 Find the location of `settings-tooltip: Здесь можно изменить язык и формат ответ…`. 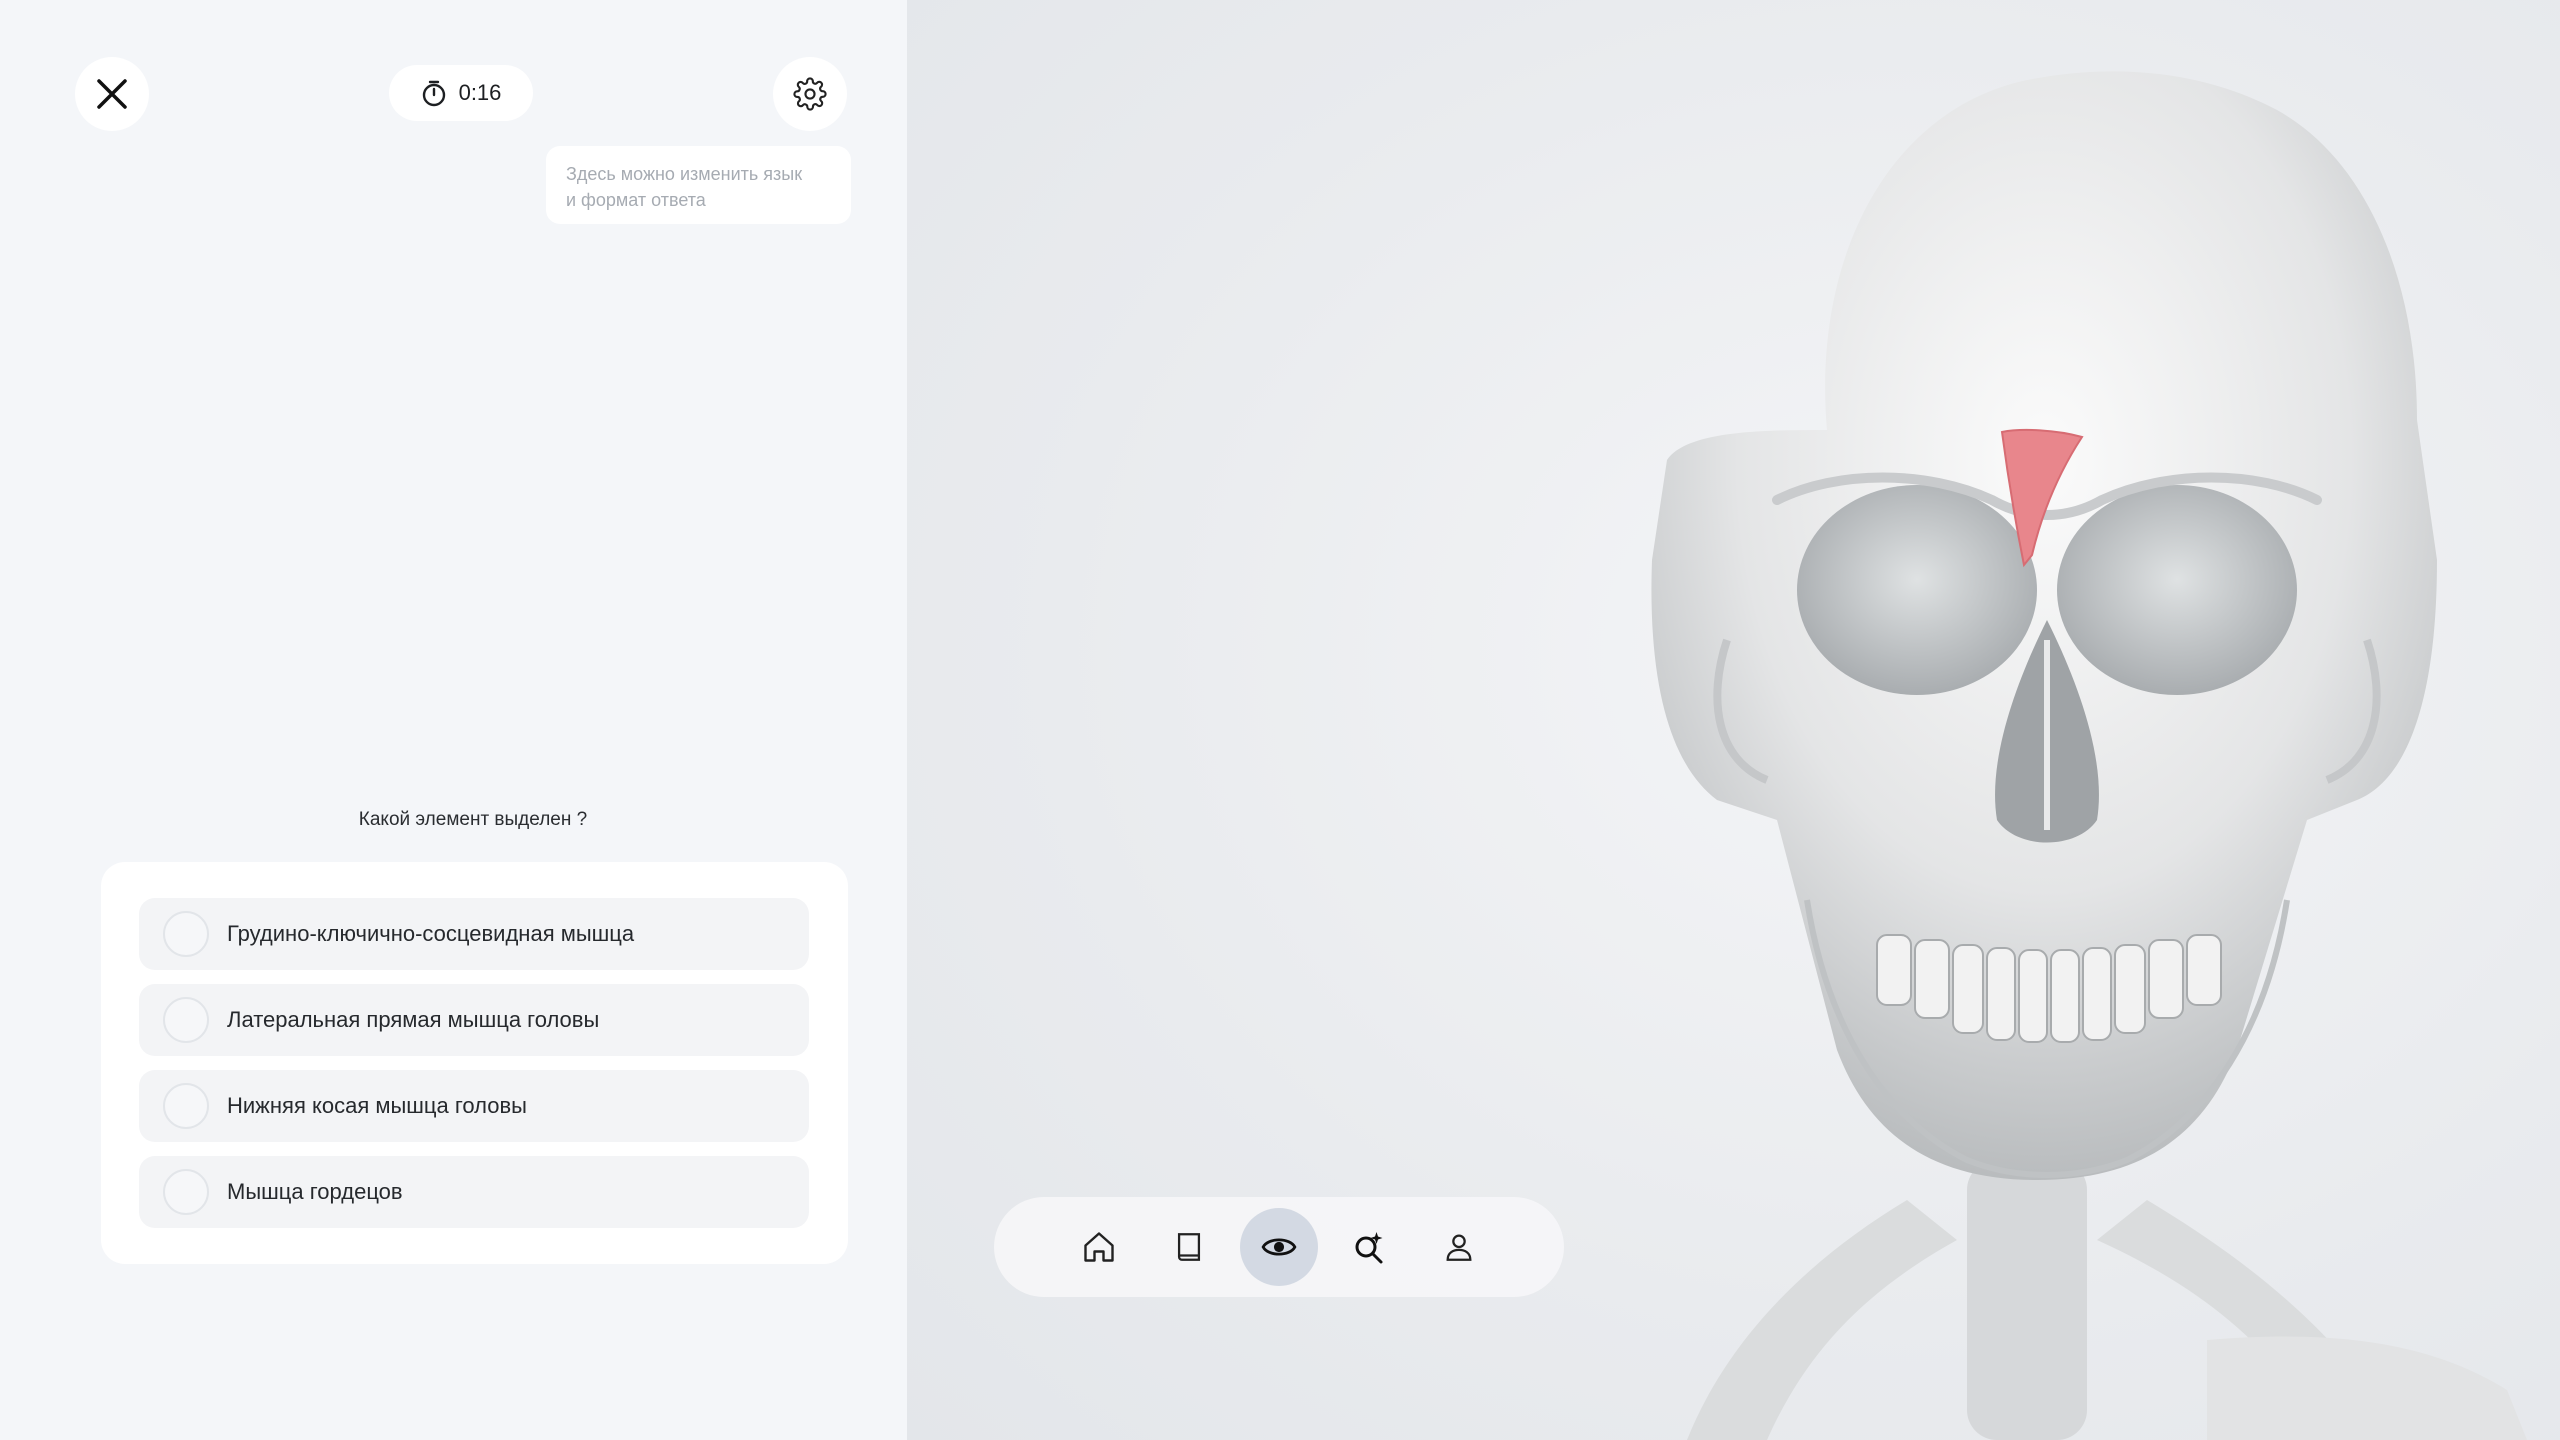

settings-tooltip: Здесь можно изменить язык и формат ответ… is located at coordinates (698, 185).